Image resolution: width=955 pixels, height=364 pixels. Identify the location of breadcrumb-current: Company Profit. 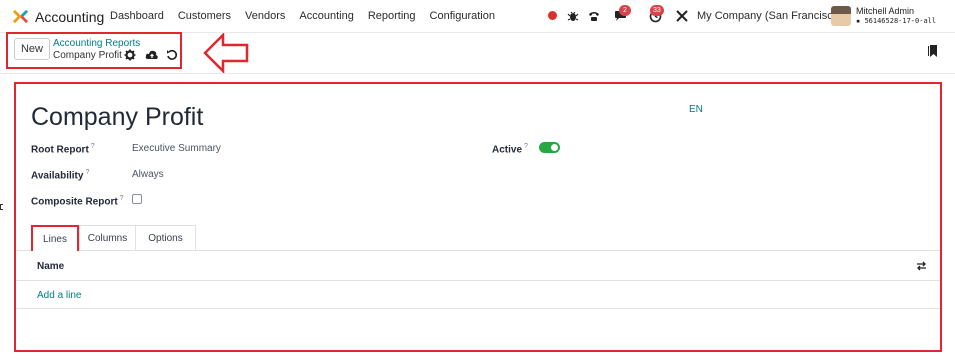
(87, 55).